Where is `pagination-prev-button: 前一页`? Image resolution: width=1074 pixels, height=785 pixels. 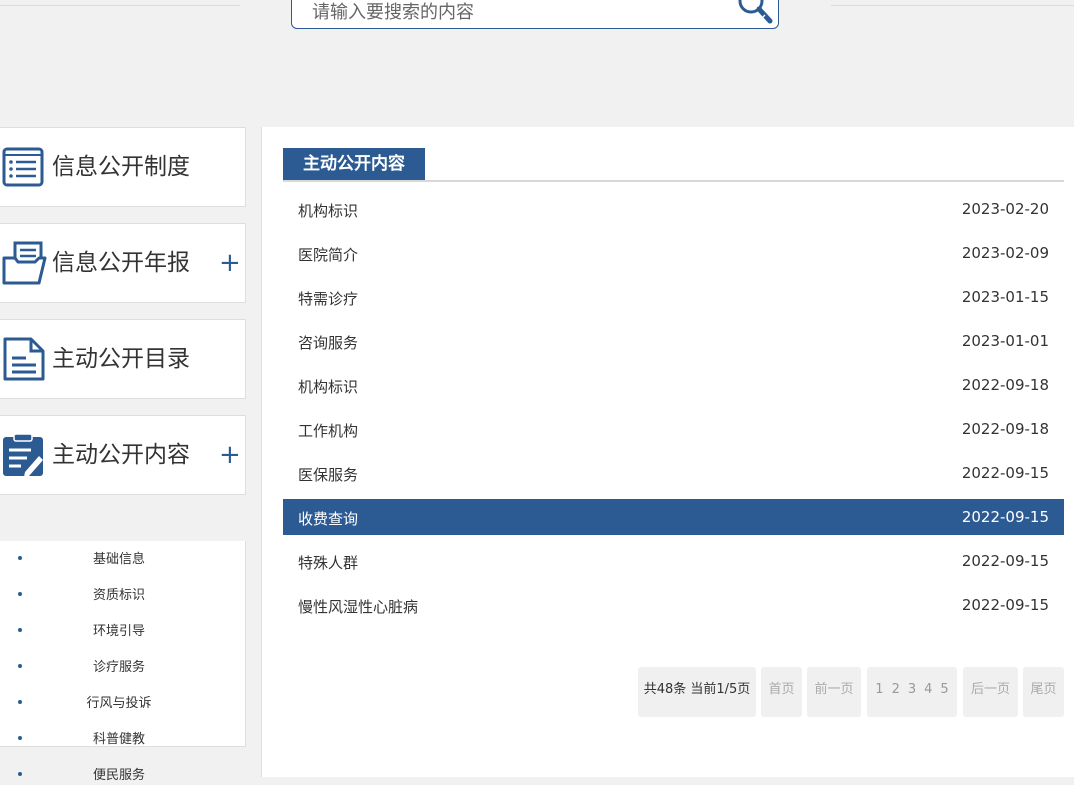 pagination-prev-button: 前一页 is located at coordinates (834, 692).